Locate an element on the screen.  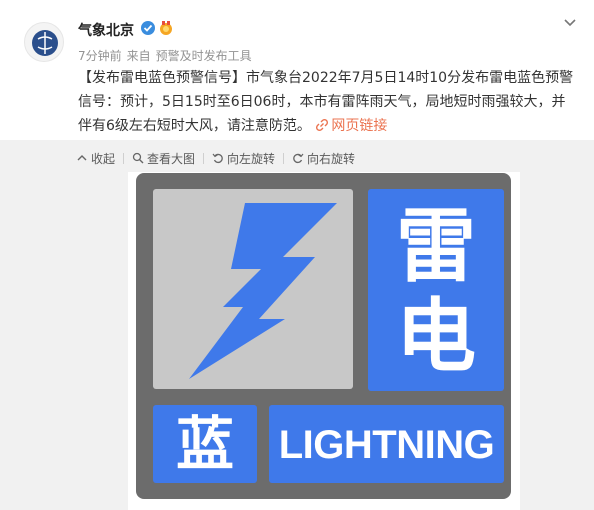
rotate-left-icon is located at coordinates (217, 158).